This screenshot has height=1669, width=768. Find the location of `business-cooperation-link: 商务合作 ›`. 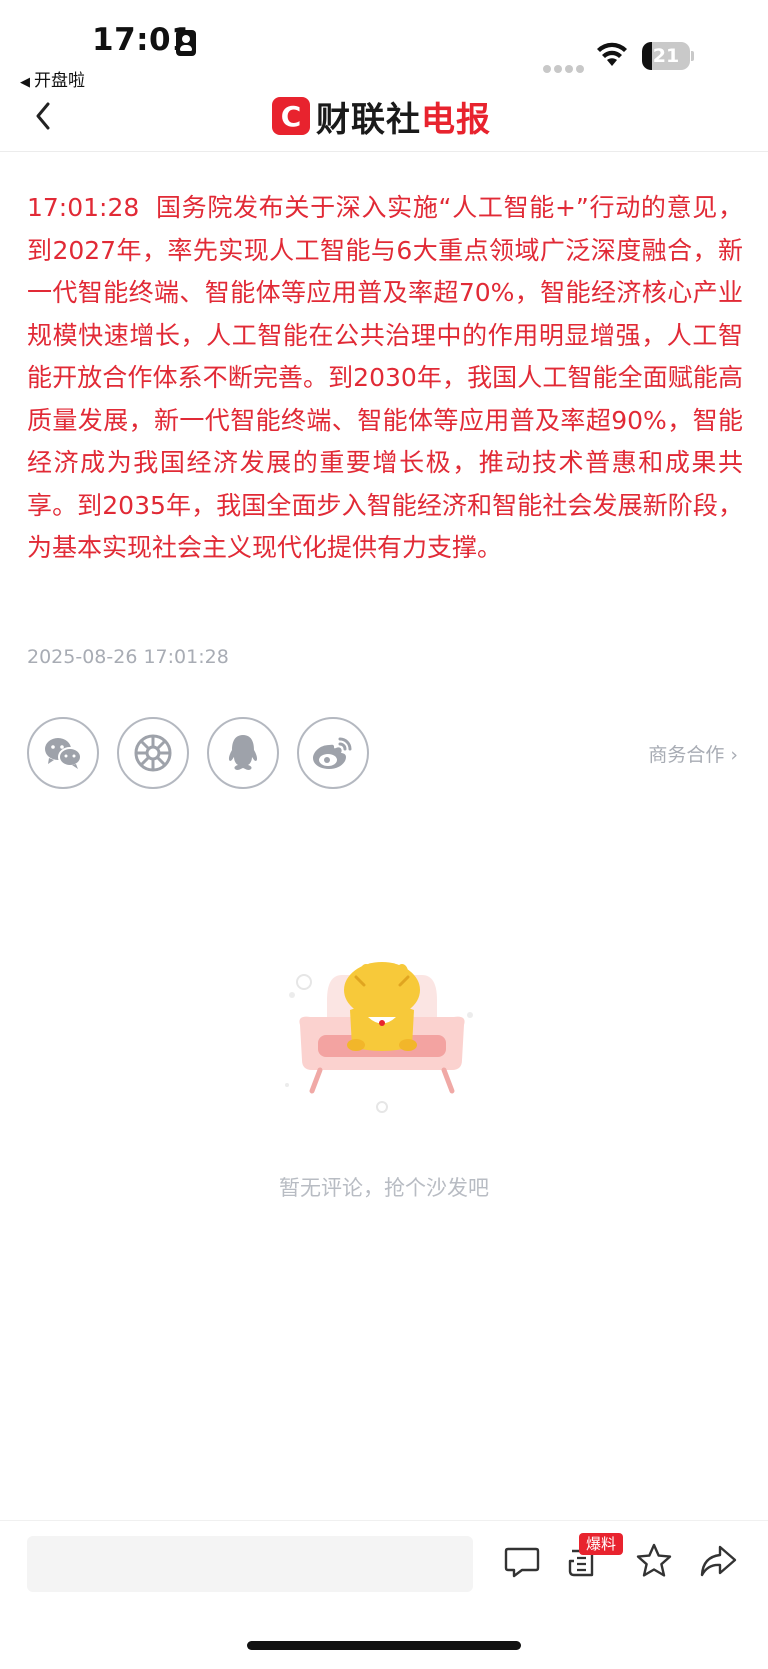

business-cooperation-link: 商务合作 › is located at coordinates (693, 753).